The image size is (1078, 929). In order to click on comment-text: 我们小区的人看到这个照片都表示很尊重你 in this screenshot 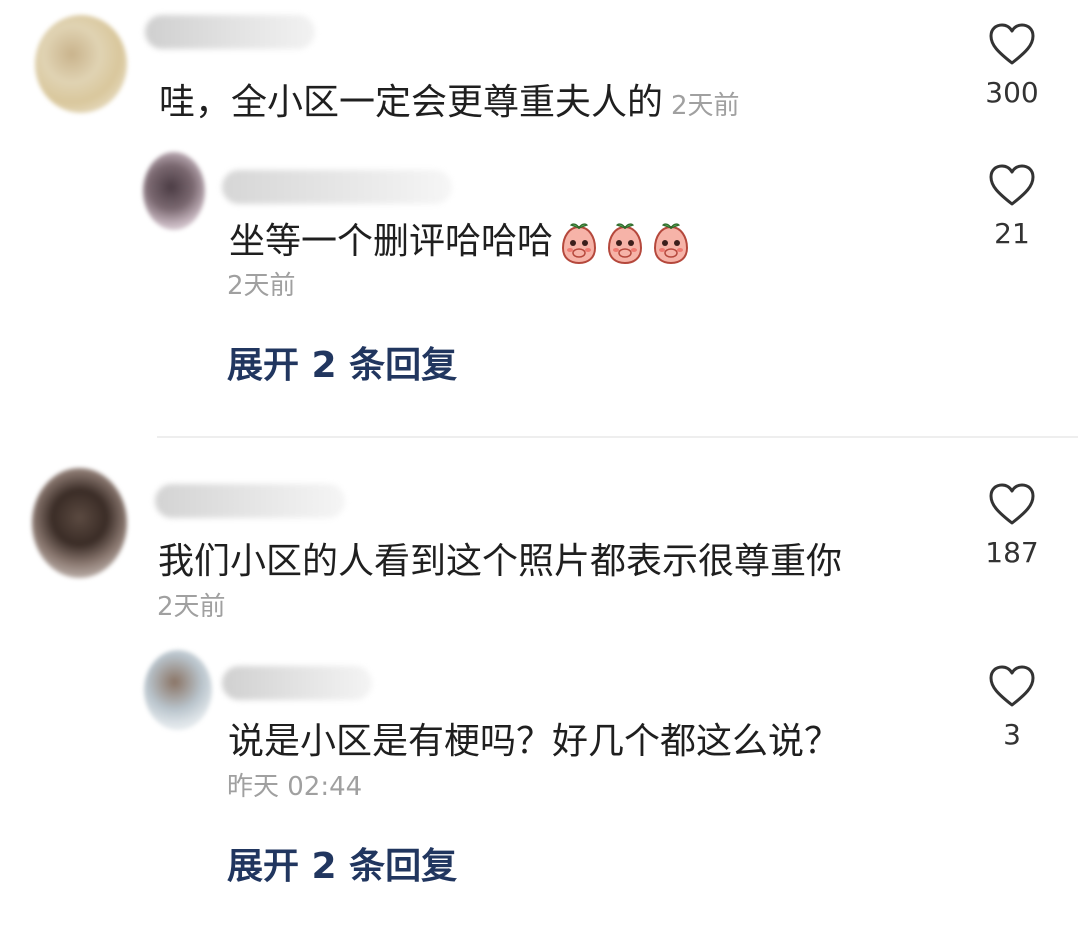, I will do `click(500, 561)`.